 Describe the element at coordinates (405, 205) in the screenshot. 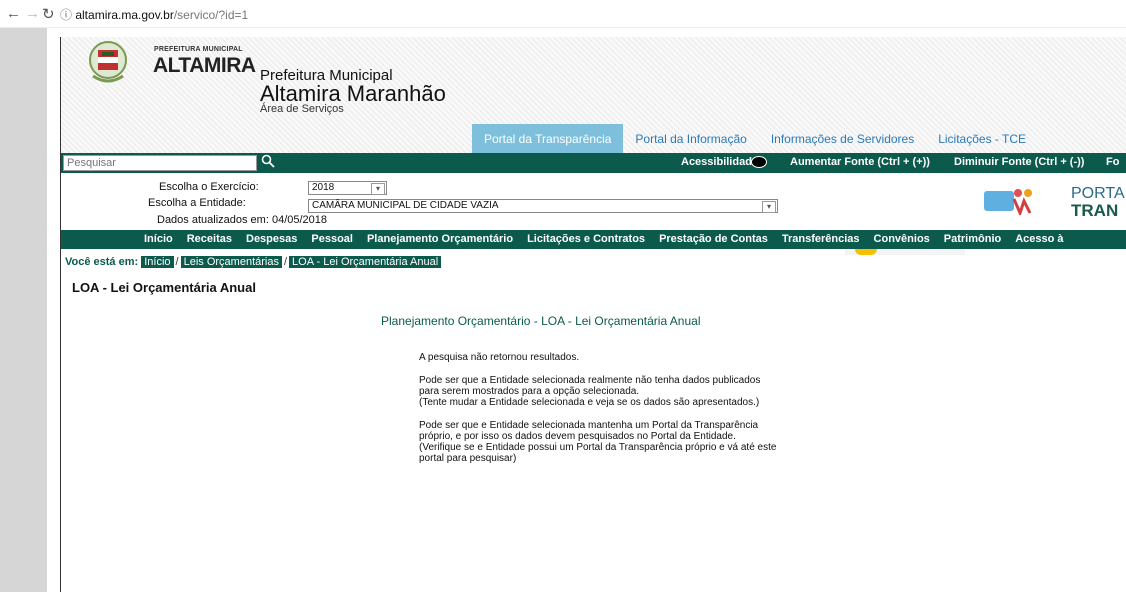

I see `entidade-value: CAMÂRA MUNICIPAL DE CIDADE VAZIA` at that location.